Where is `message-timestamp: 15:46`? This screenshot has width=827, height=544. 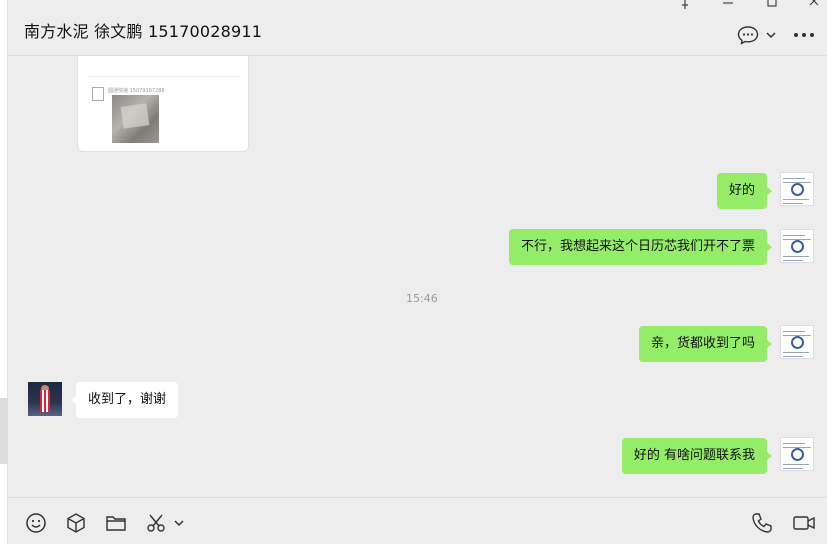
message-timestamp: 15:46 is located at coordinates (422, 298).